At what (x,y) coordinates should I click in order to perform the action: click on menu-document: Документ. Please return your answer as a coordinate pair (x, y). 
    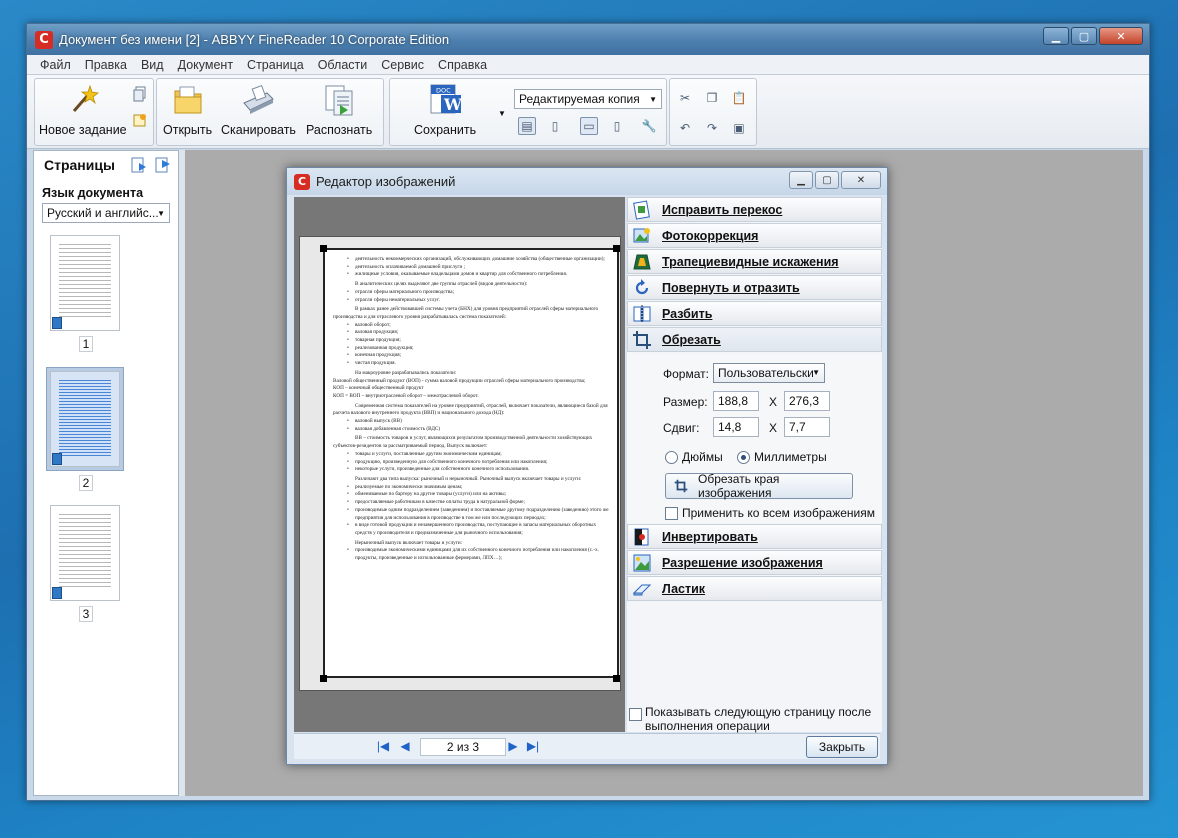
    Looking at the image, I should click on (205, 65).